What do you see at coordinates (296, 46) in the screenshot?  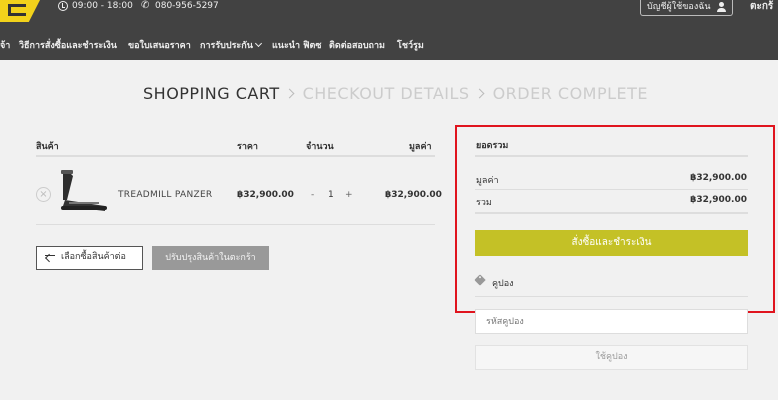 I see `nav-item-recommend: แนะนำ ฟิตซ` at bounding box center [296, 46].